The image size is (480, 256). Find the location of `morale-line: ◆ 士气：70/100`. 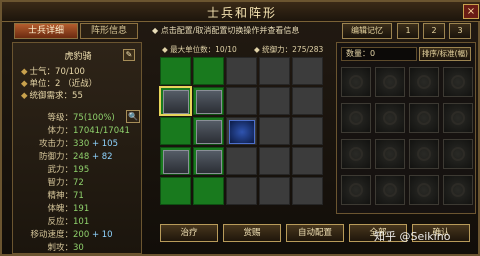

morale-line: ◆ 士气：70/100 is located at coordinates (53, 72).